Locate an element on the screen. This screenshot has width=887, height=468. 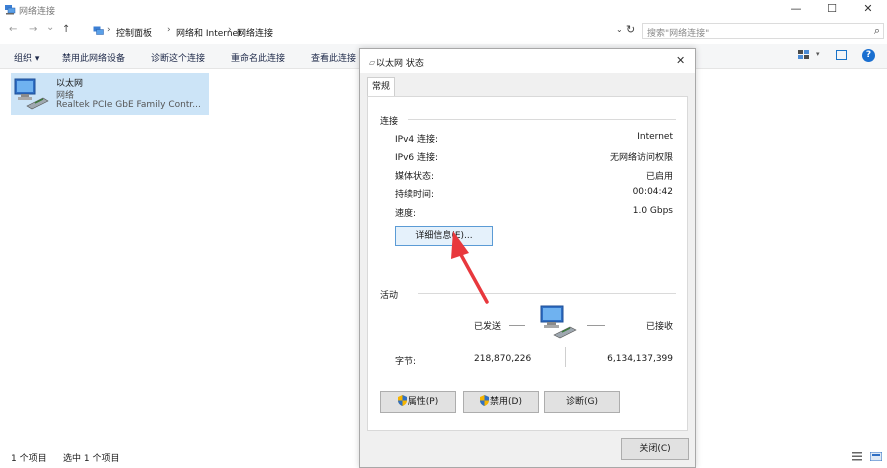
breadcrumb-network-internet: 网络和 Internet is located at coordinates (209, 32).